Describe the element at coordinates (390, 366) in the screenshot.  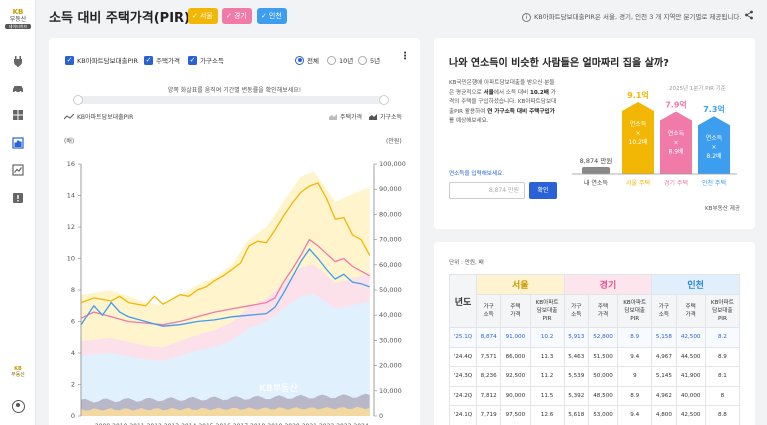
I see `right-tick-label: 20,000` at that location.